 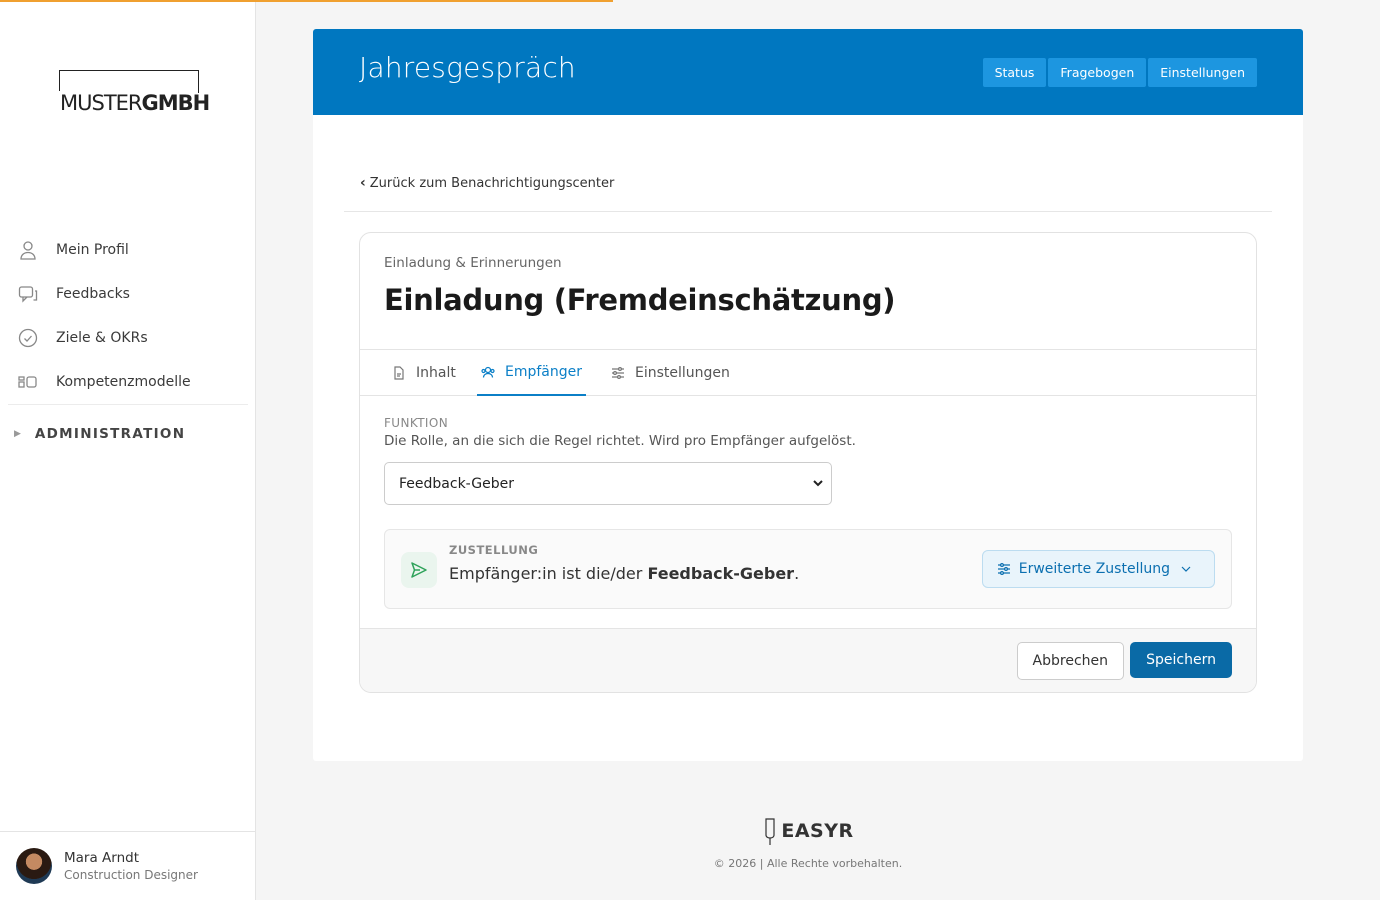 I want to click on field-label: FUNKTION, so click(x=416, y=423).